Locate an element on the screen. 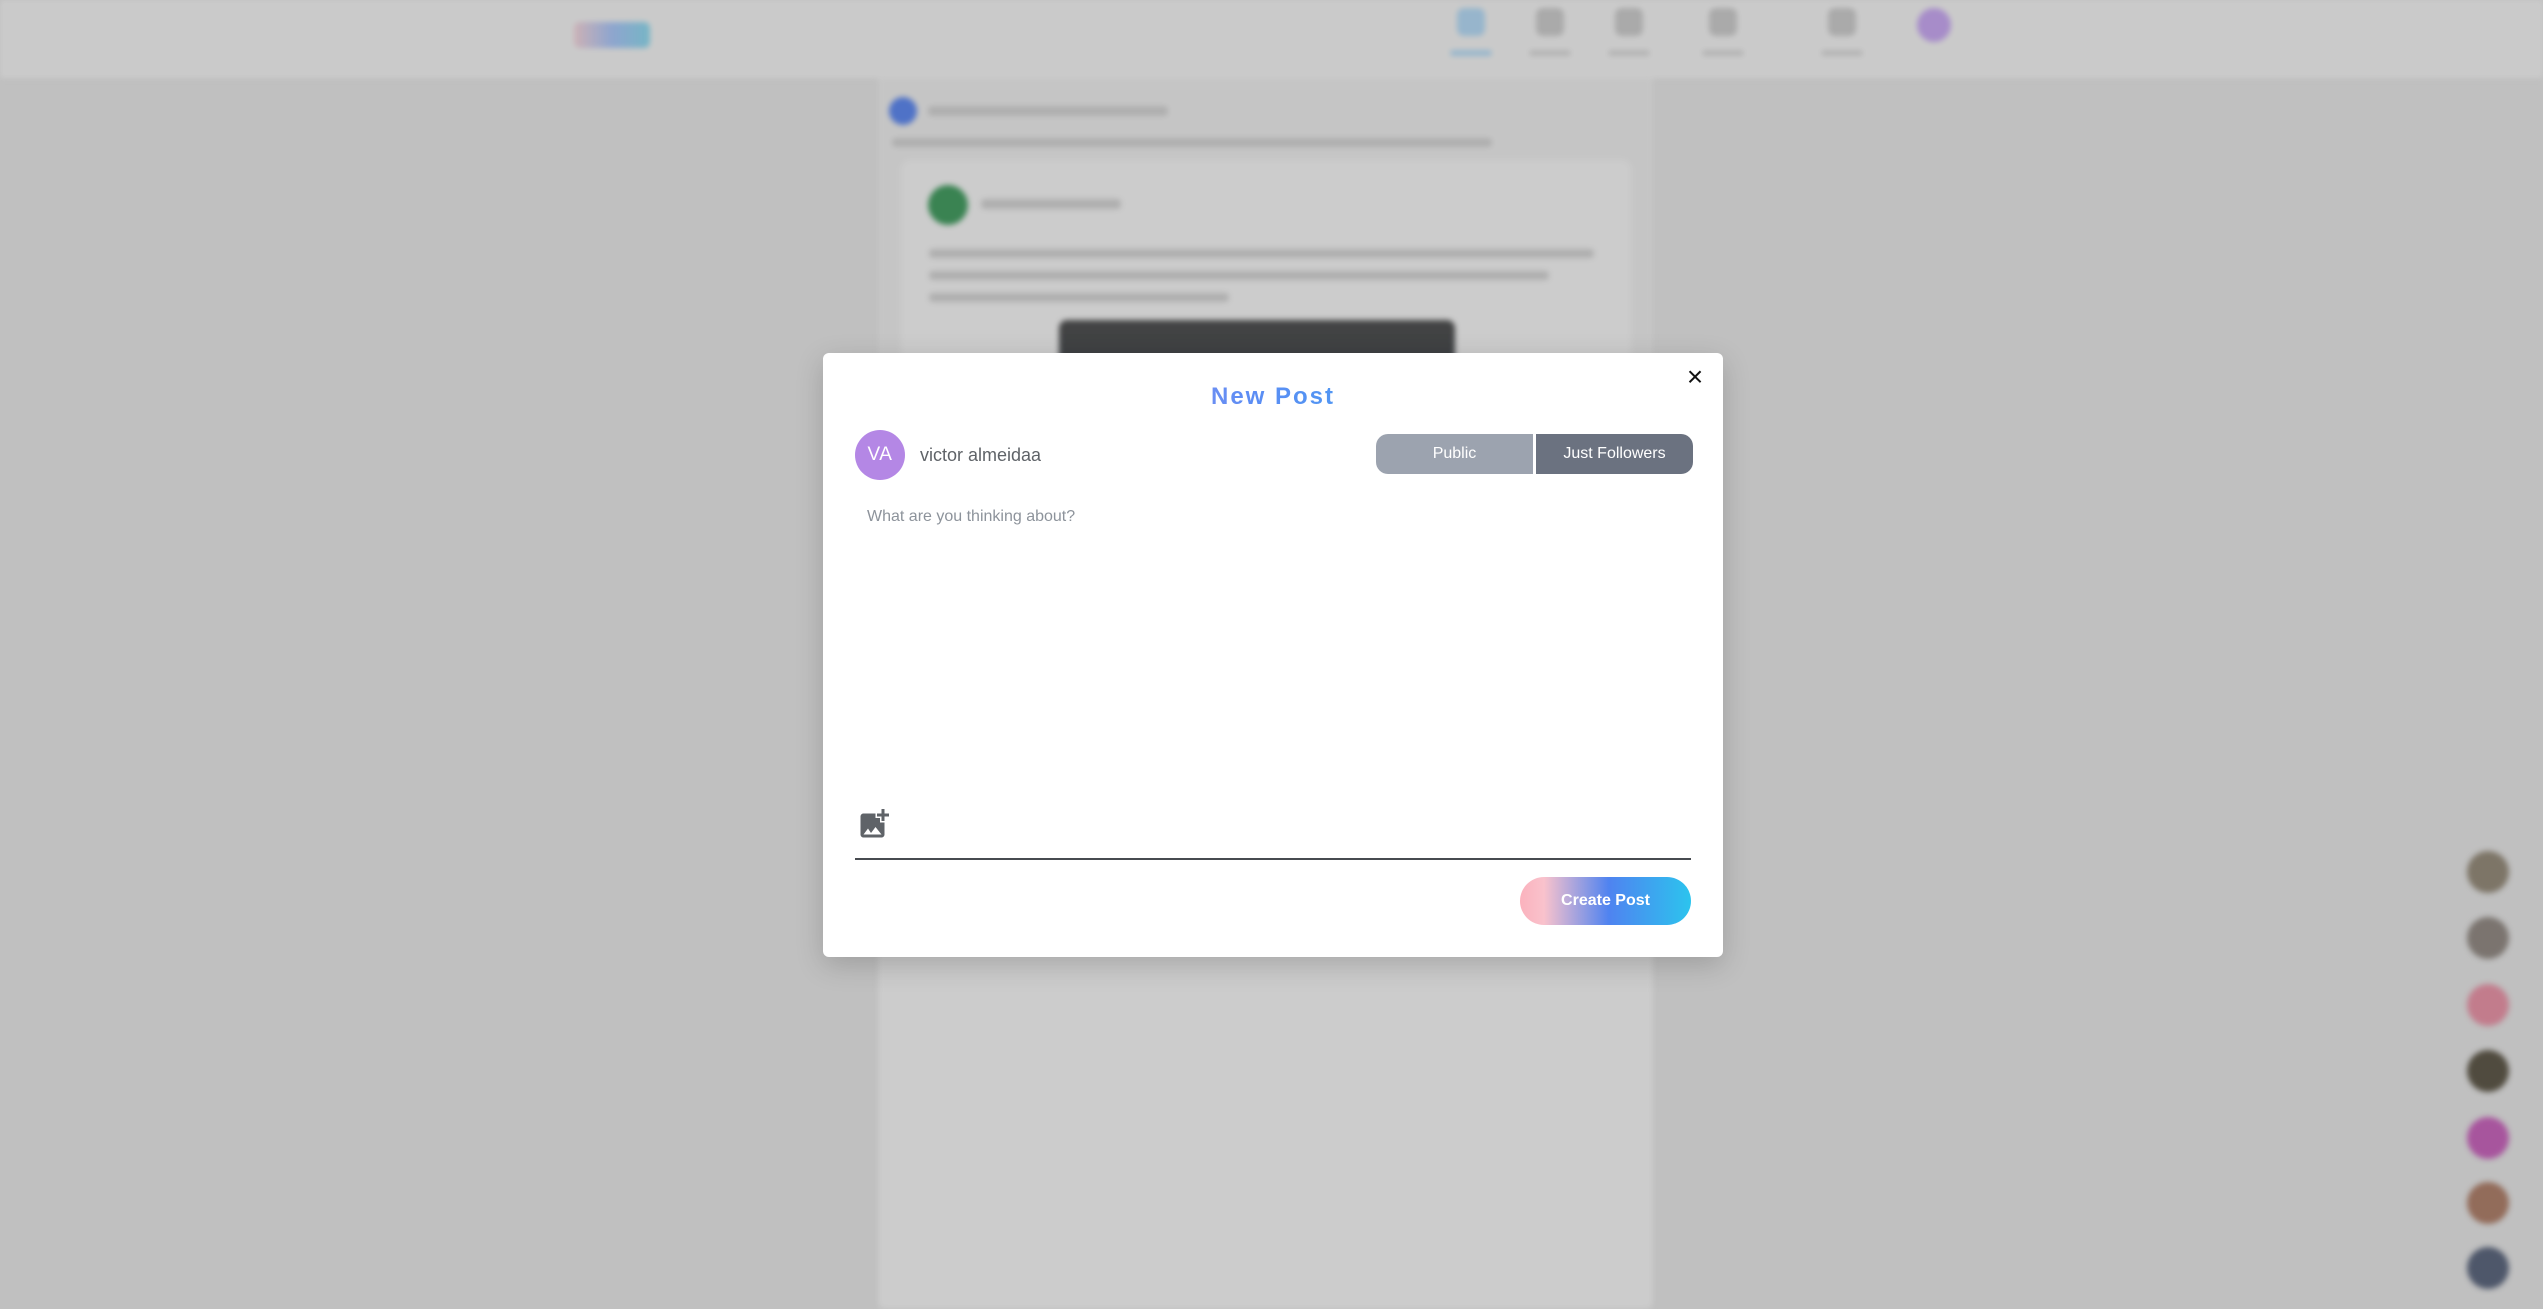 Image resolution: width=2543 pixels, height=1309 pixels. editor-divider is located at coordinates (1273, 859).